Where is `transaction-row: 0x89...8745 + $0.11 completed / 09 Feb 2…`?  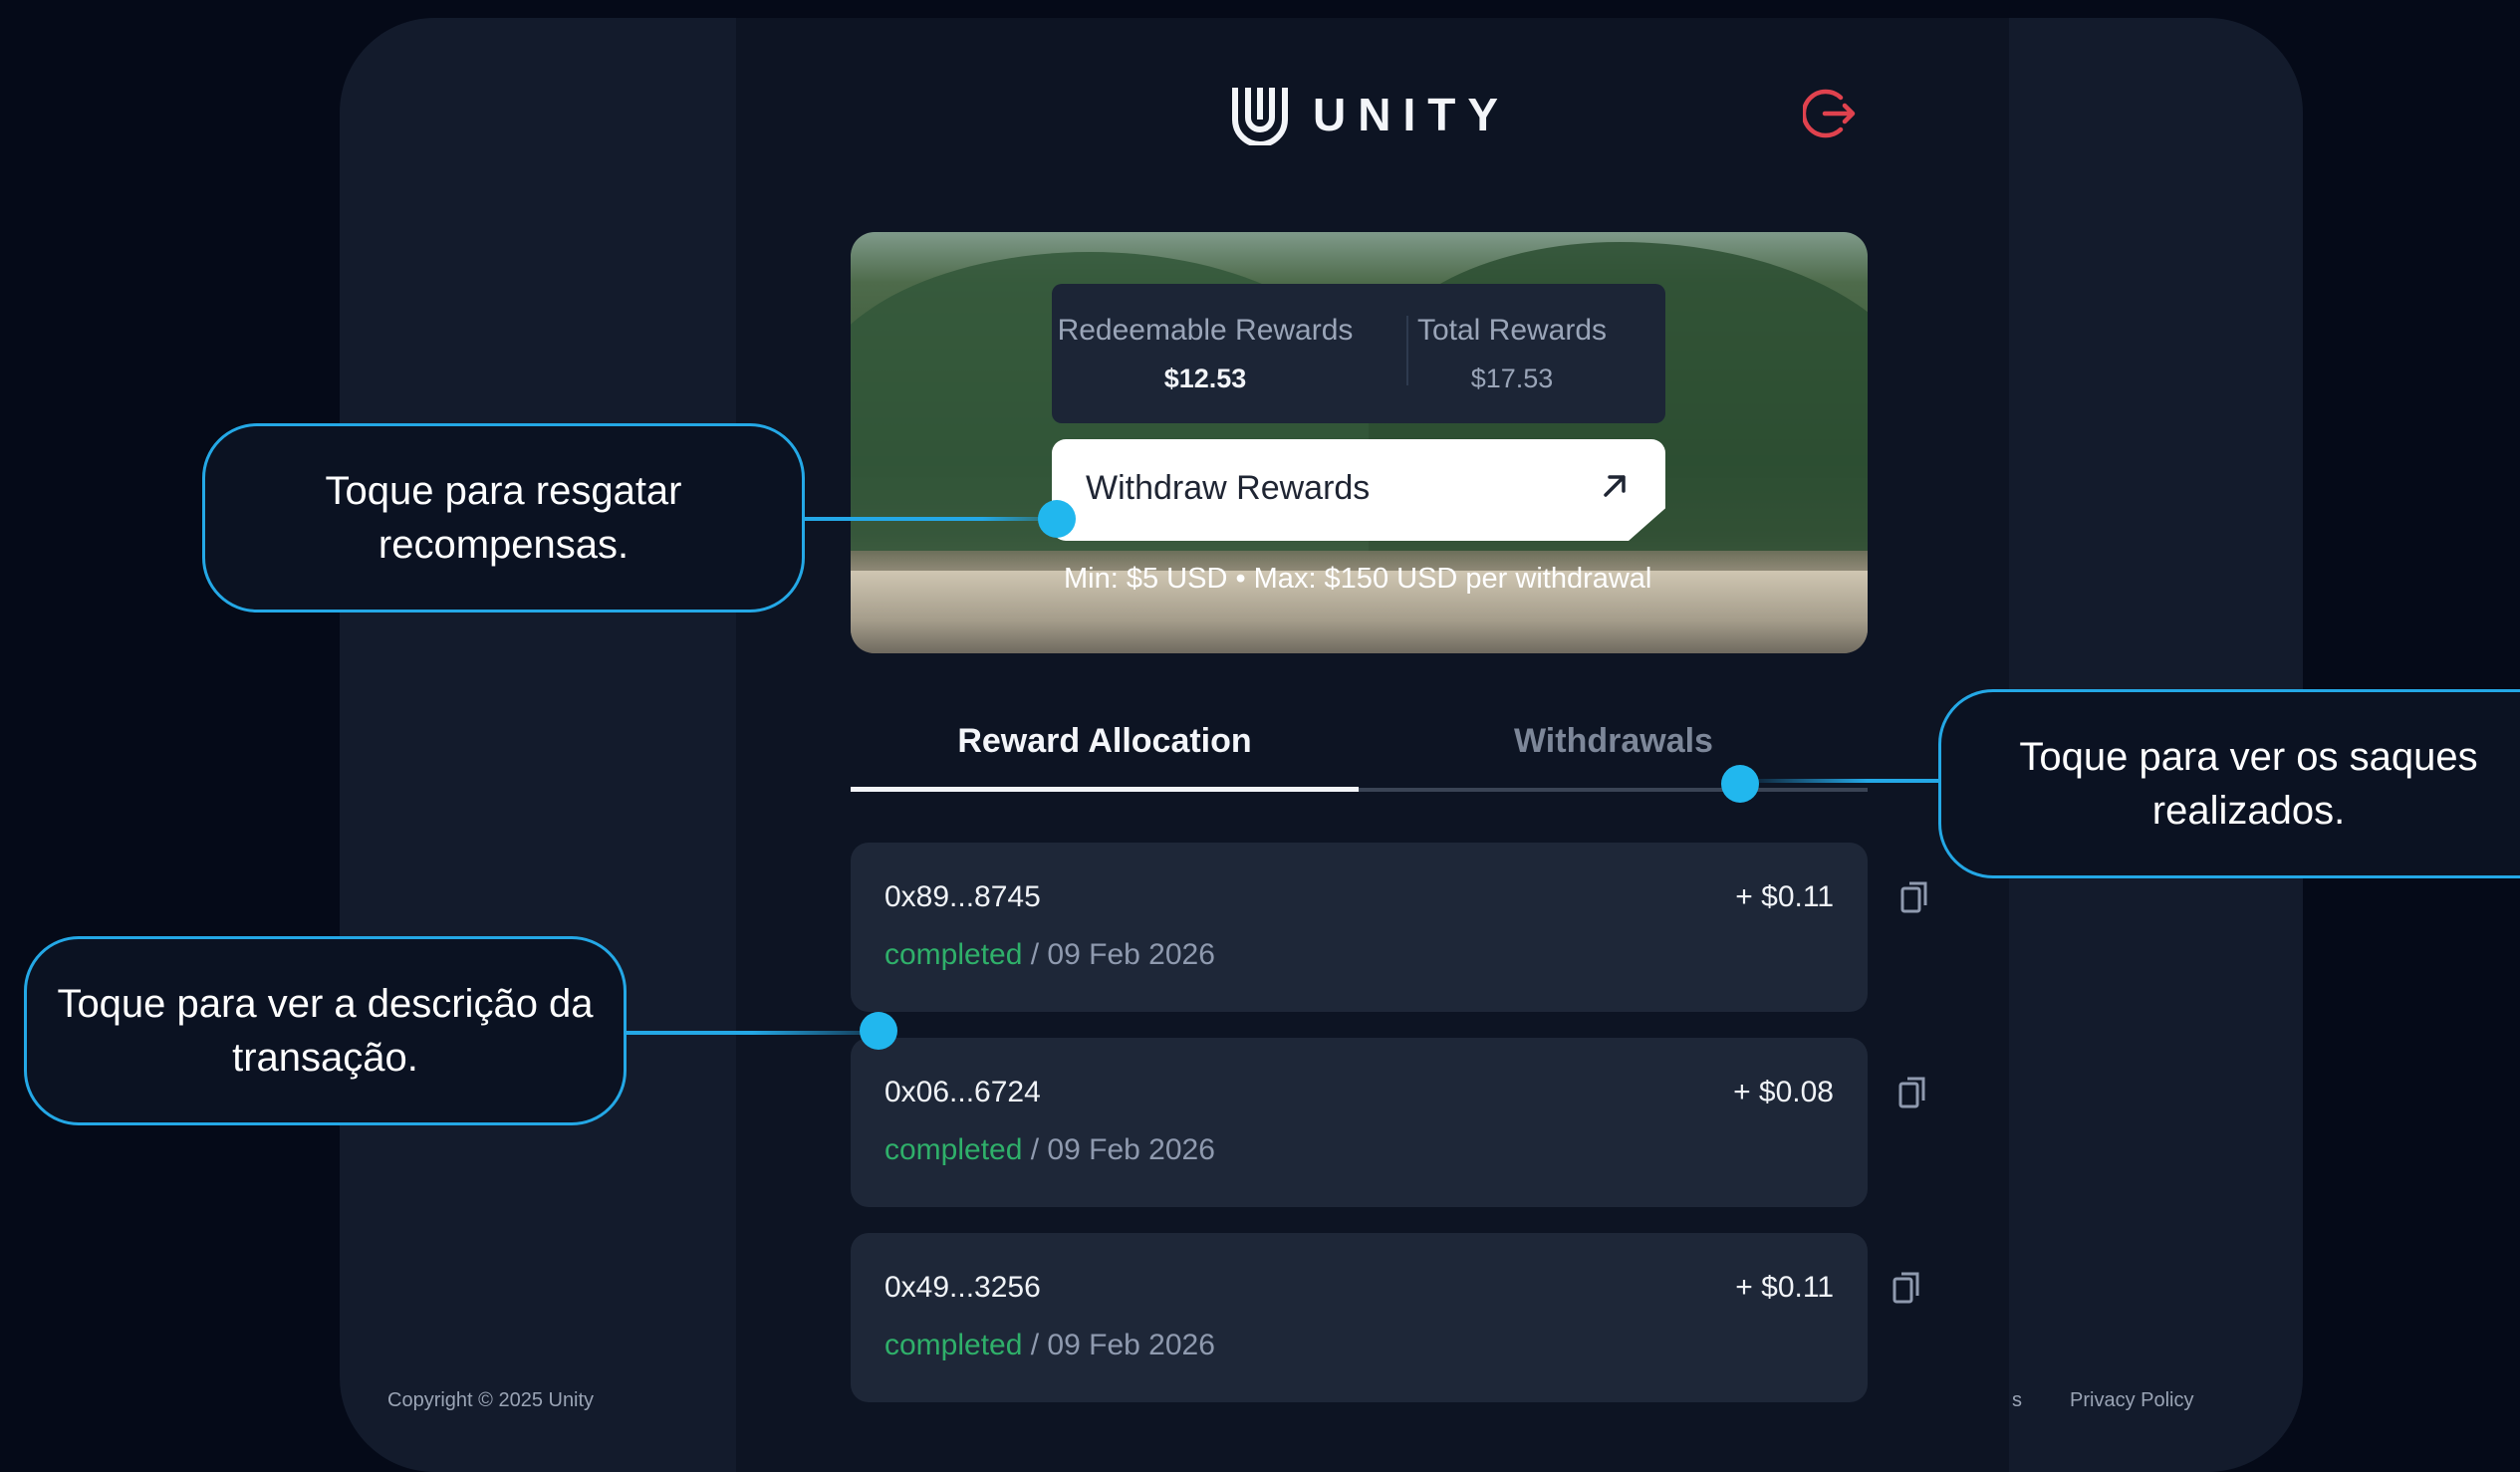
transaction-row: 0x89...8745 + $0.11 completed / 09 Feb 2… is located at coordinates (1389, 927).